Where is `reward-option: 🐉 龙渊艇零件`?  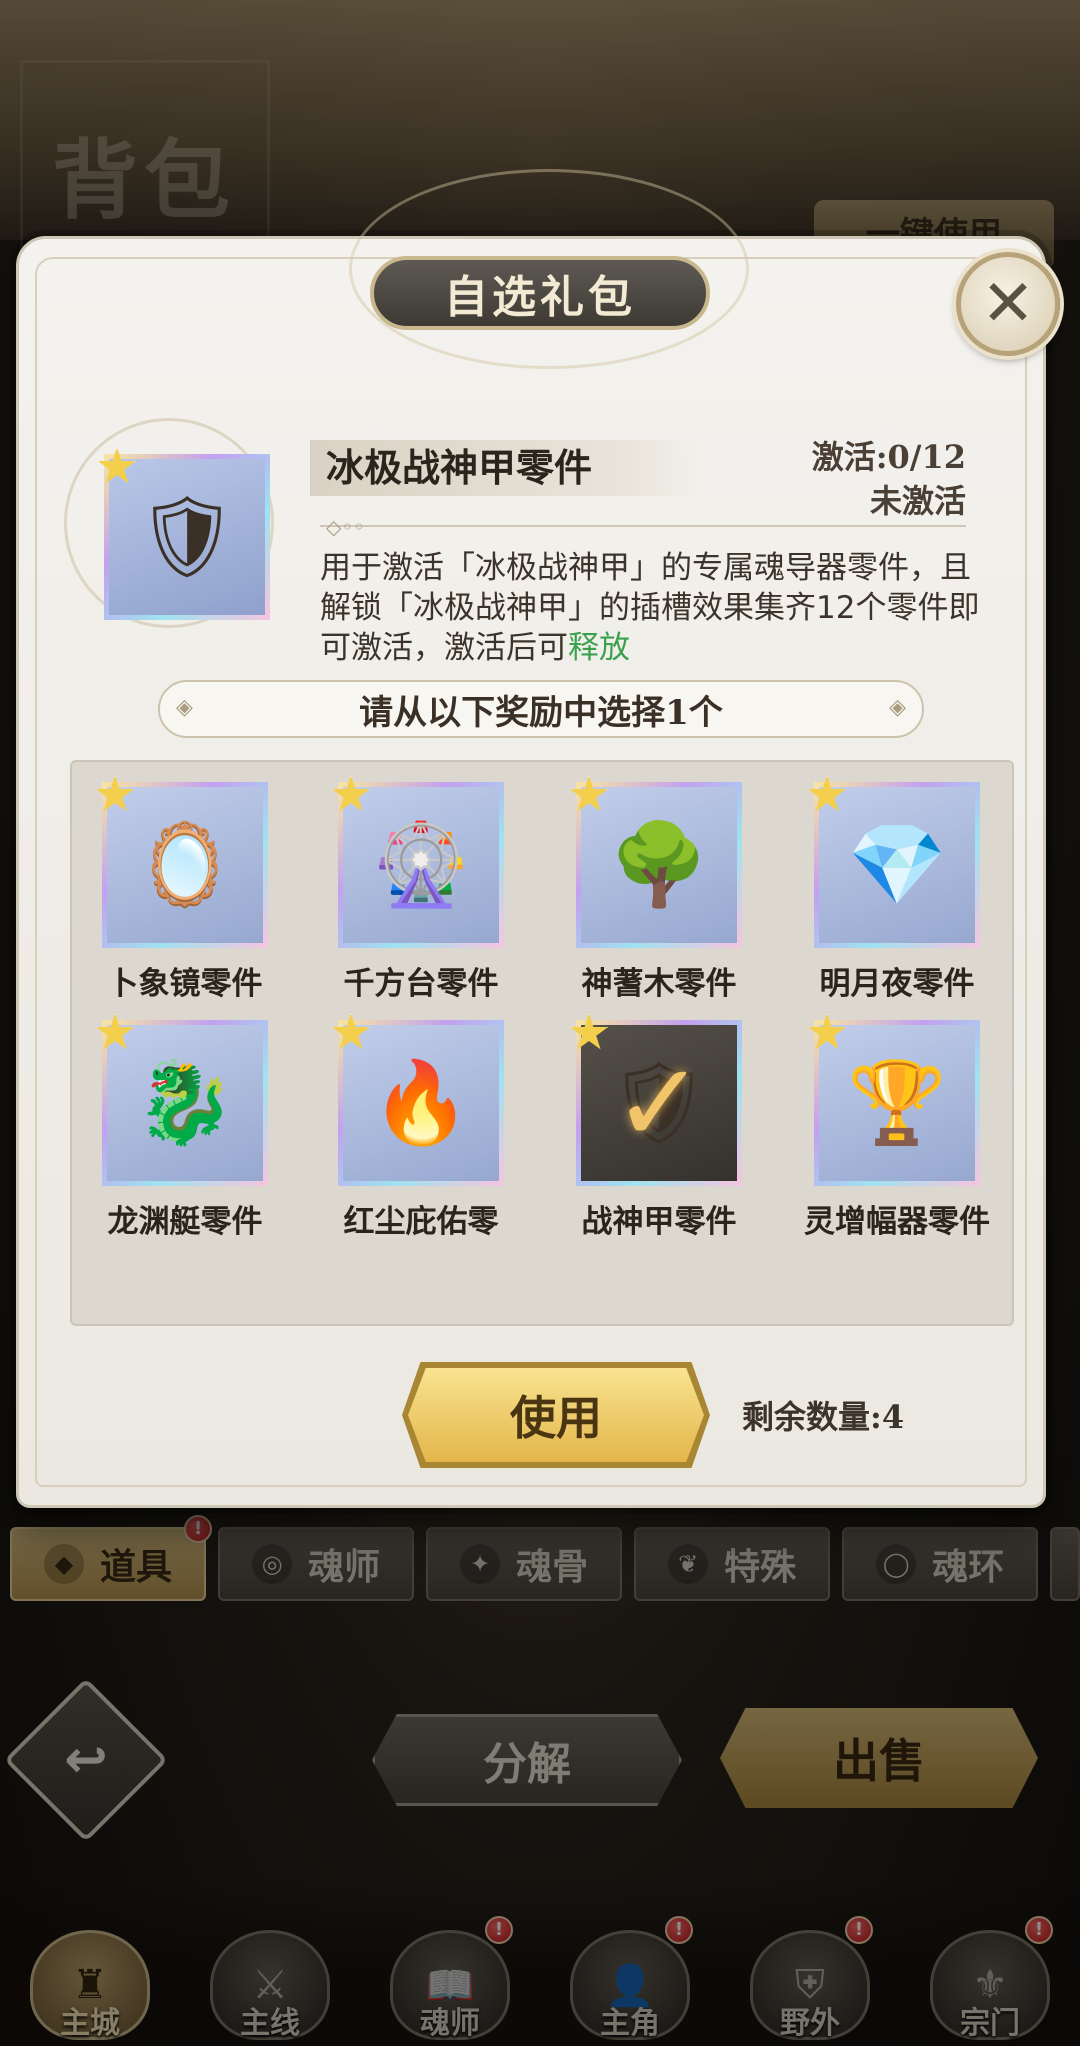 reward-option: 🐉 龙渊艇零件 is located at coordinates (177, 1120).